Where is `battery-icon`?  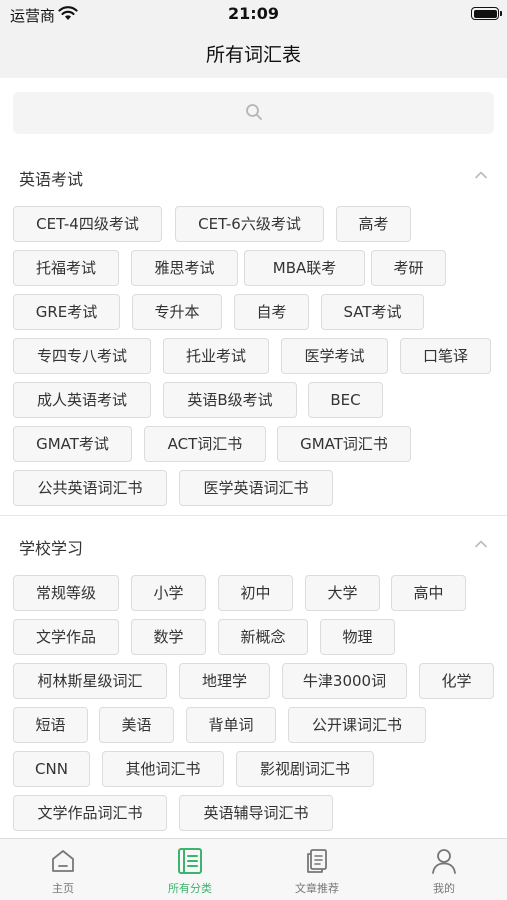 battery-icon is located at coordinates (486, 13).